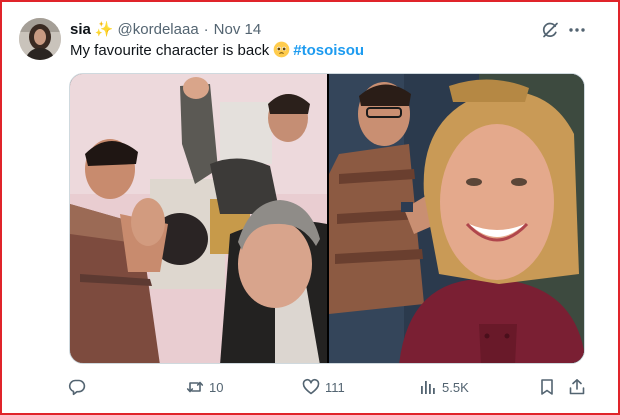  Describe the element at coordinates (238, 29) in the screenshot. I see `tweet-date: Nov 14` at that location.